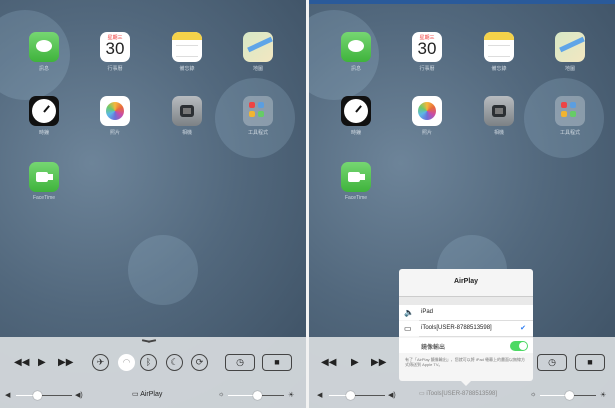 The height and width of the screenshot is (408, 615). I want to click on popover-arrow, so click(466, 383).